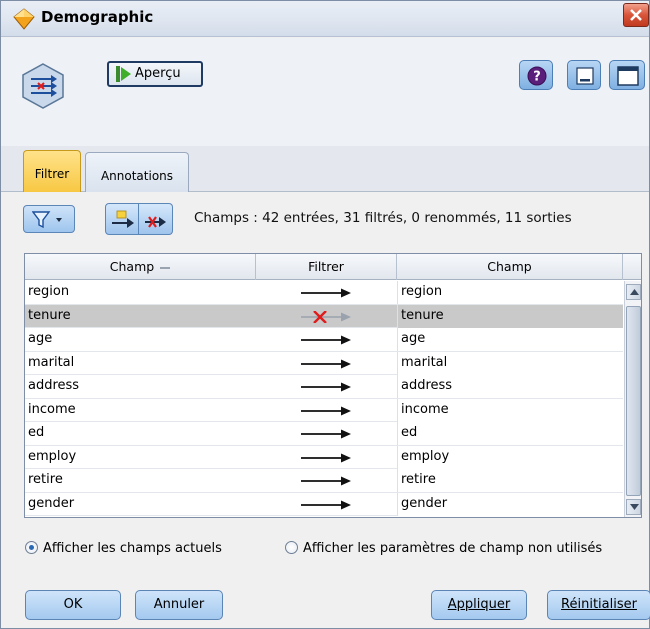 The width and height of the screenshot is (650, 629). I want to click on funnel-menu-icon, so click(47, 220).